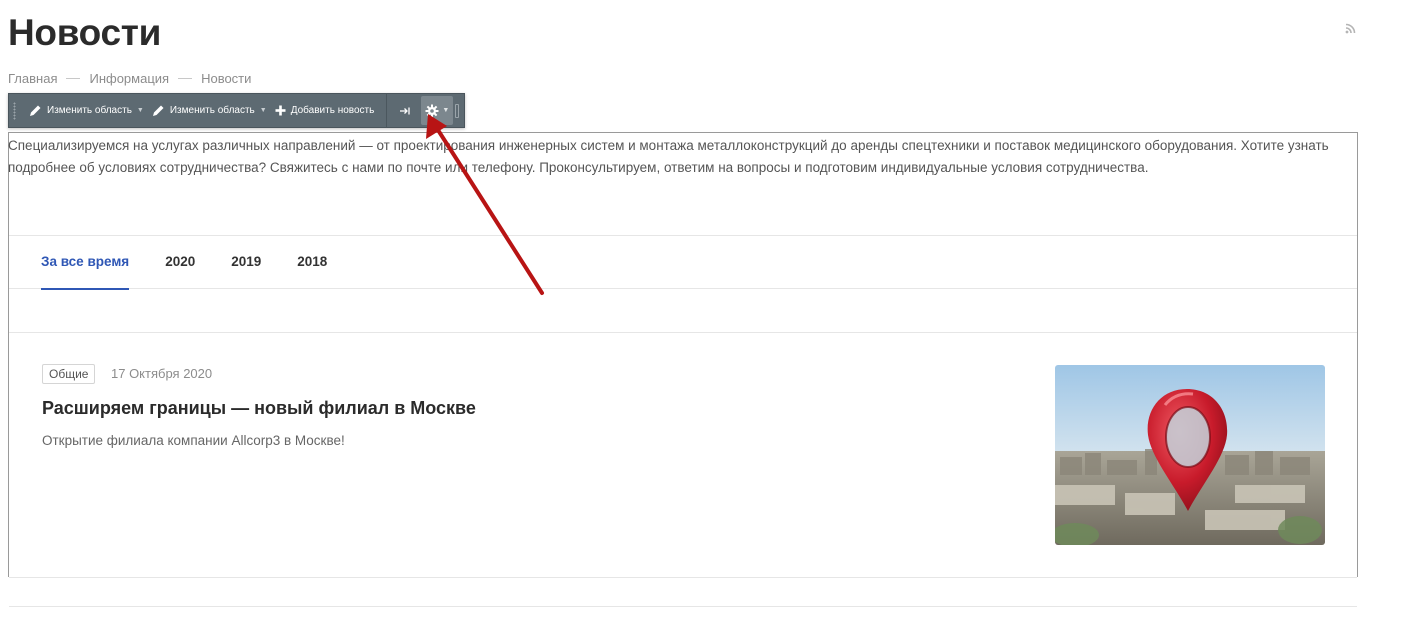  Describe the element at coordinates (1190, 455) in the screenshot. I see `news-image` at that location.